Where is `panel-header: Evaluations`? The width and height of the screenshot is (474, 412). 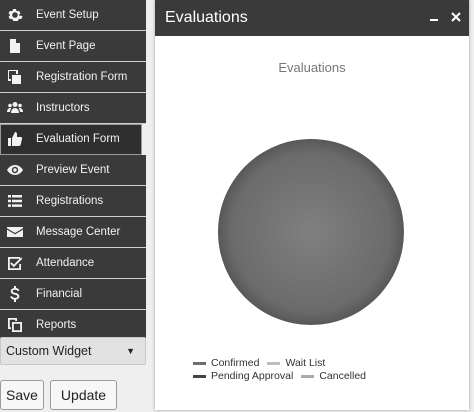 panel-header: Evaluations is located at coordinates (312, 18).